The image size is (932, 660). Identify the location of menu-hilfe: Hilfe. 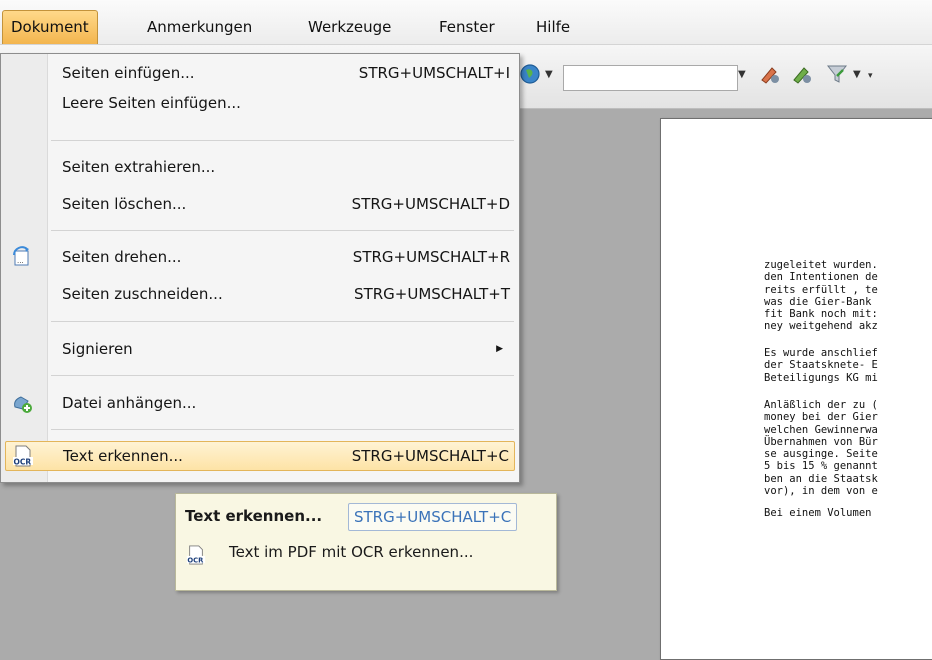
(553, 27).